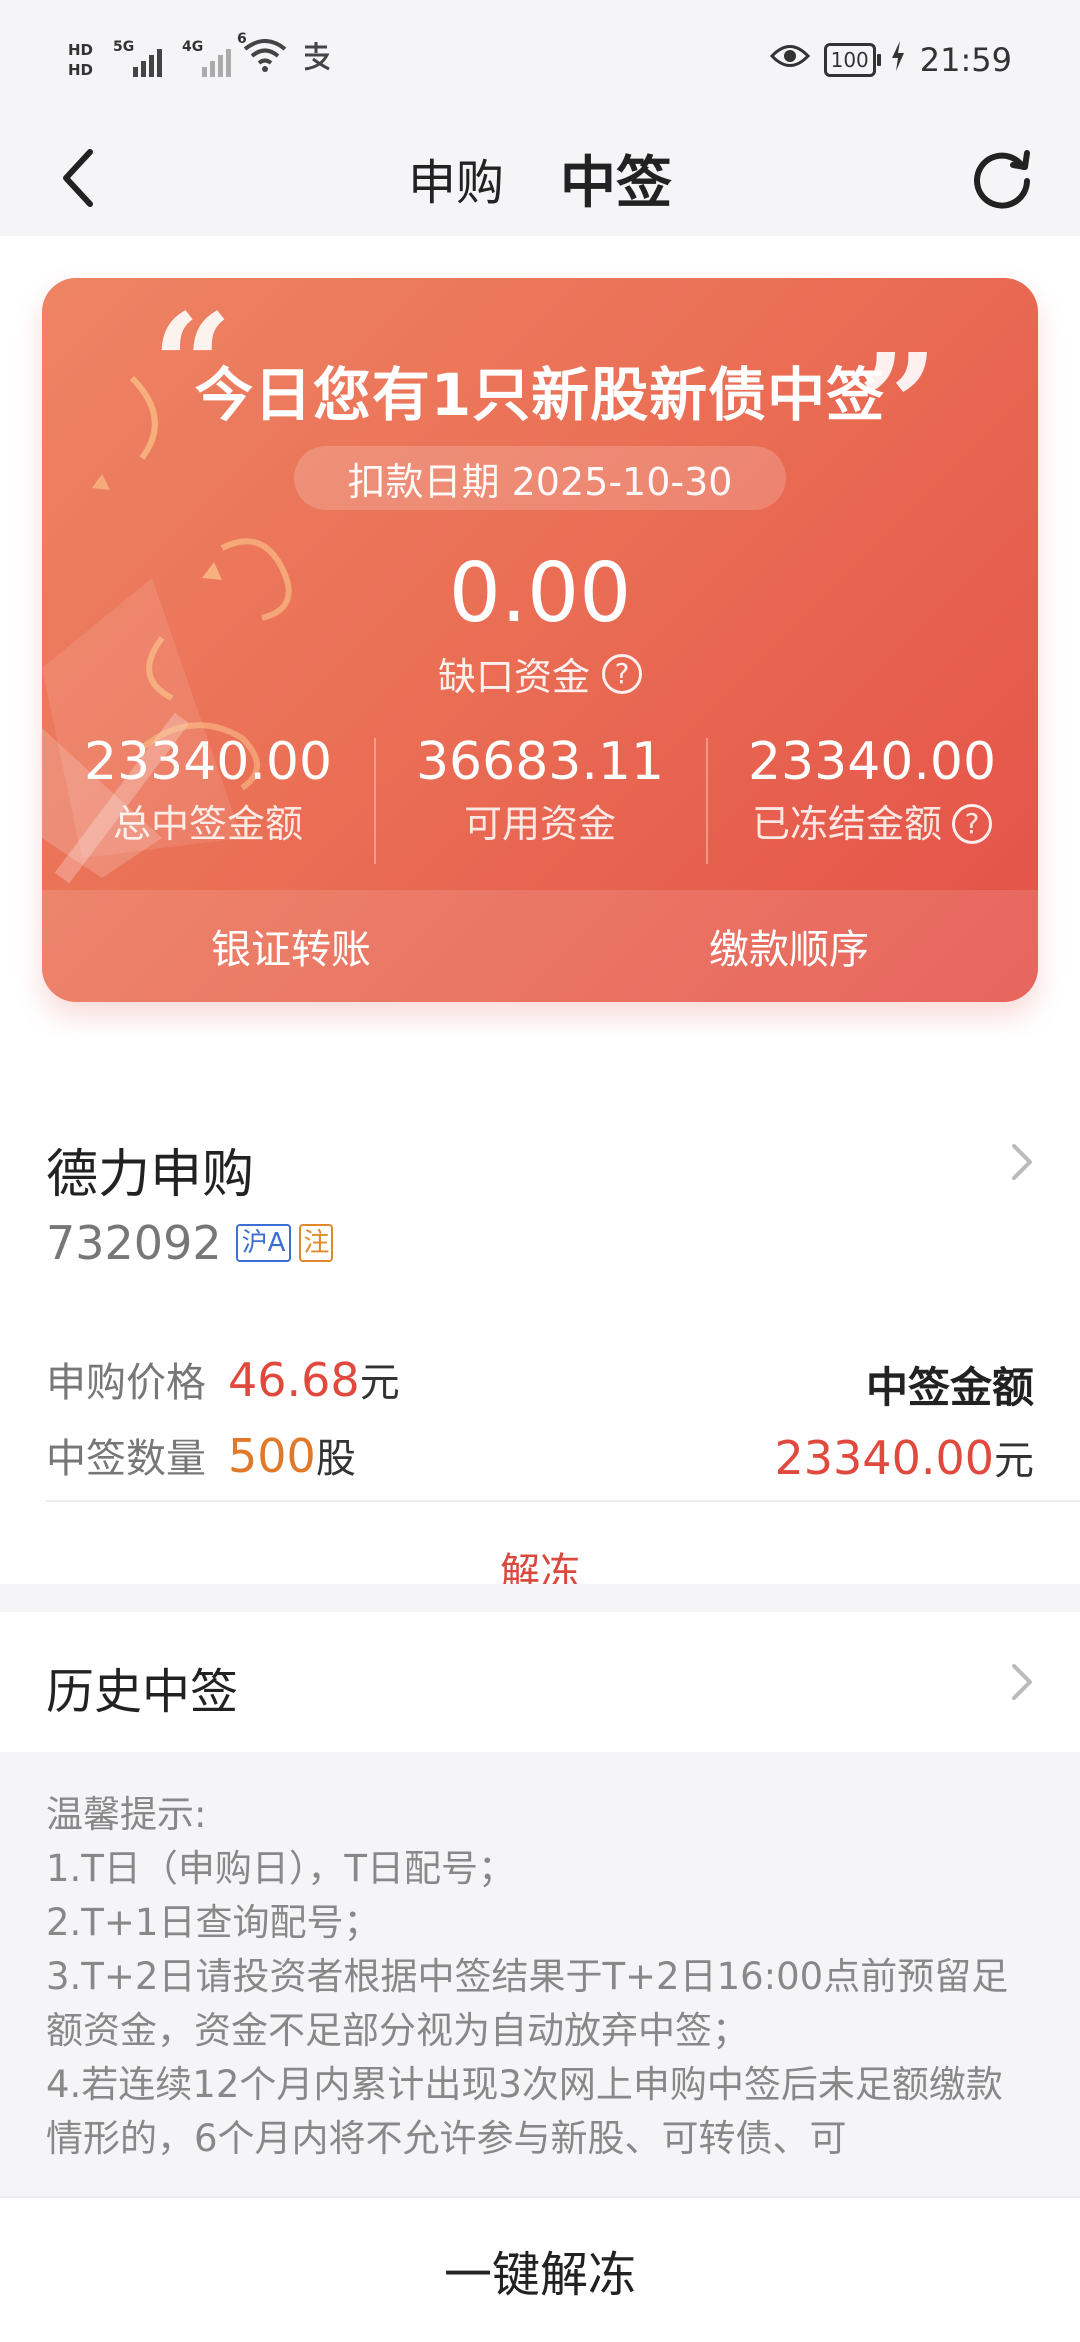  Describe the element at coordinates (213, 1922) in the screenshot. I see `tips-line: 2.T+1日查询配号；` at that location.